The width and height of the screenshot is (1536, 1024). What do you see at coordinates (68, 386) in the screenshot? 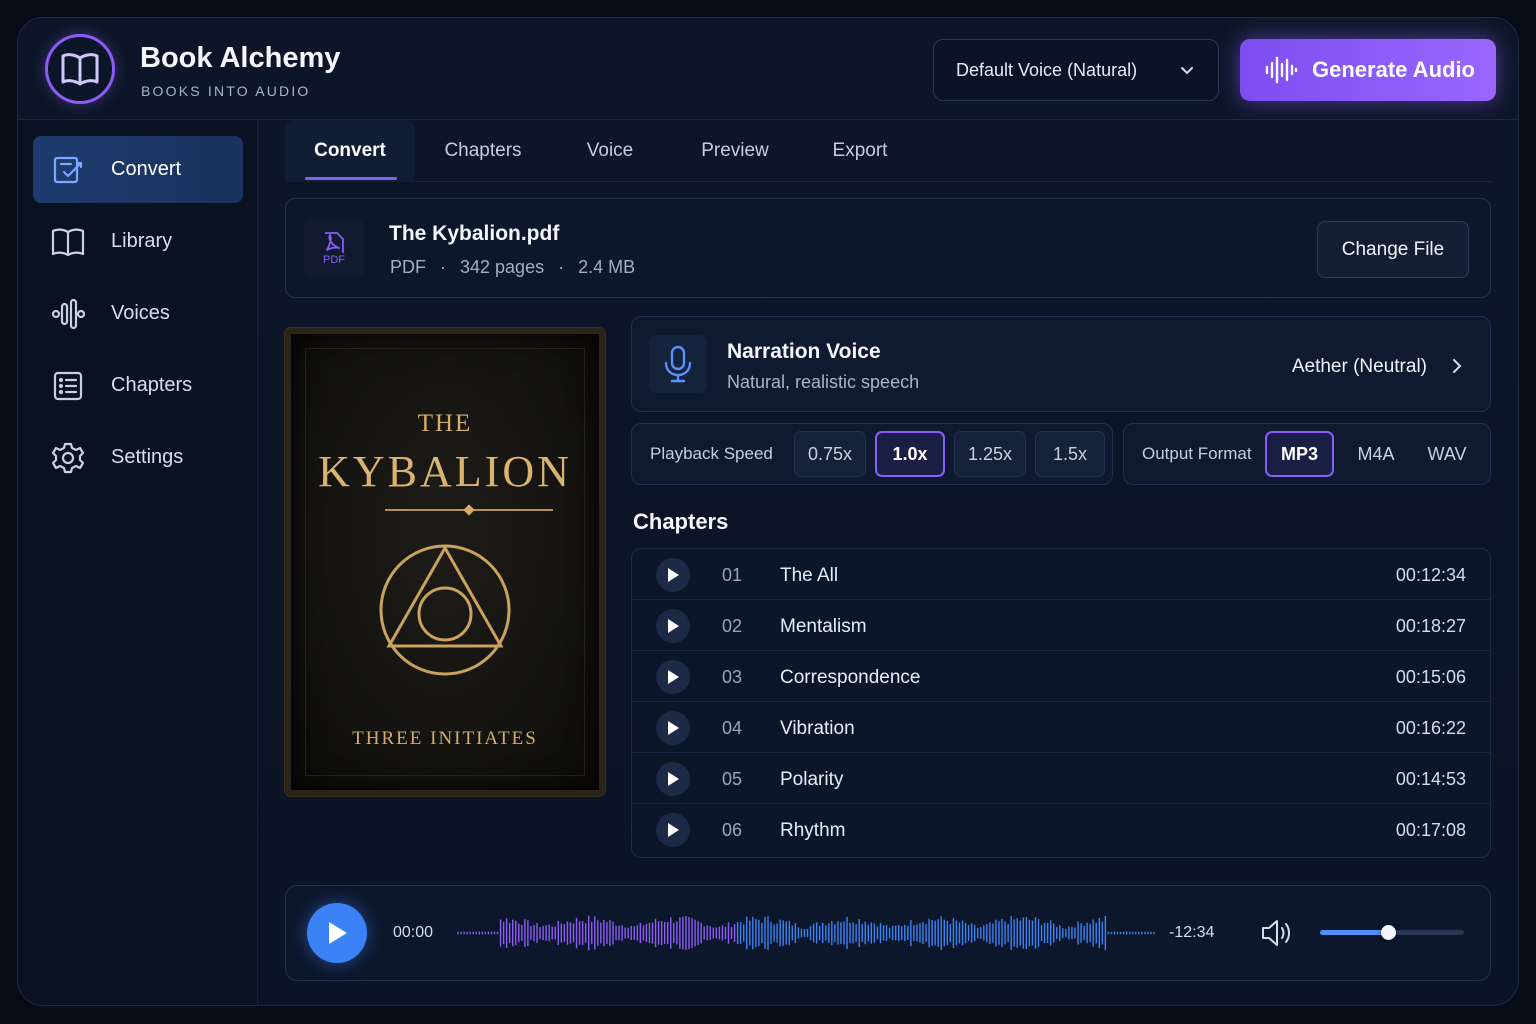
I see `list-icon` at bounding box center [68, 386].